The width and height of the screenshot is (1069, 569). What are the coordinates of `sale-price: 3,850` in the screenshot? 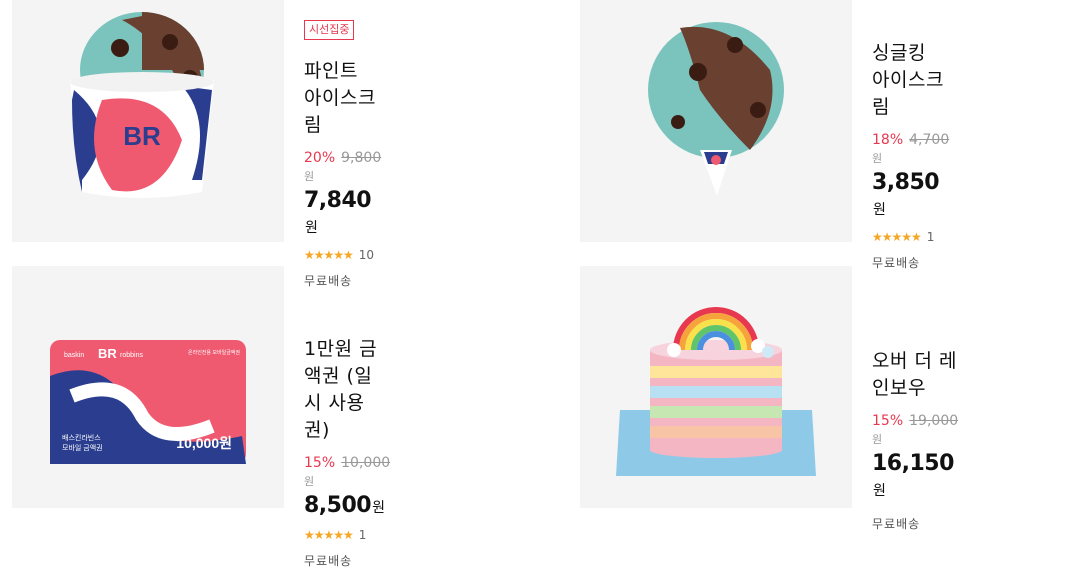 It's located at (906, 182).